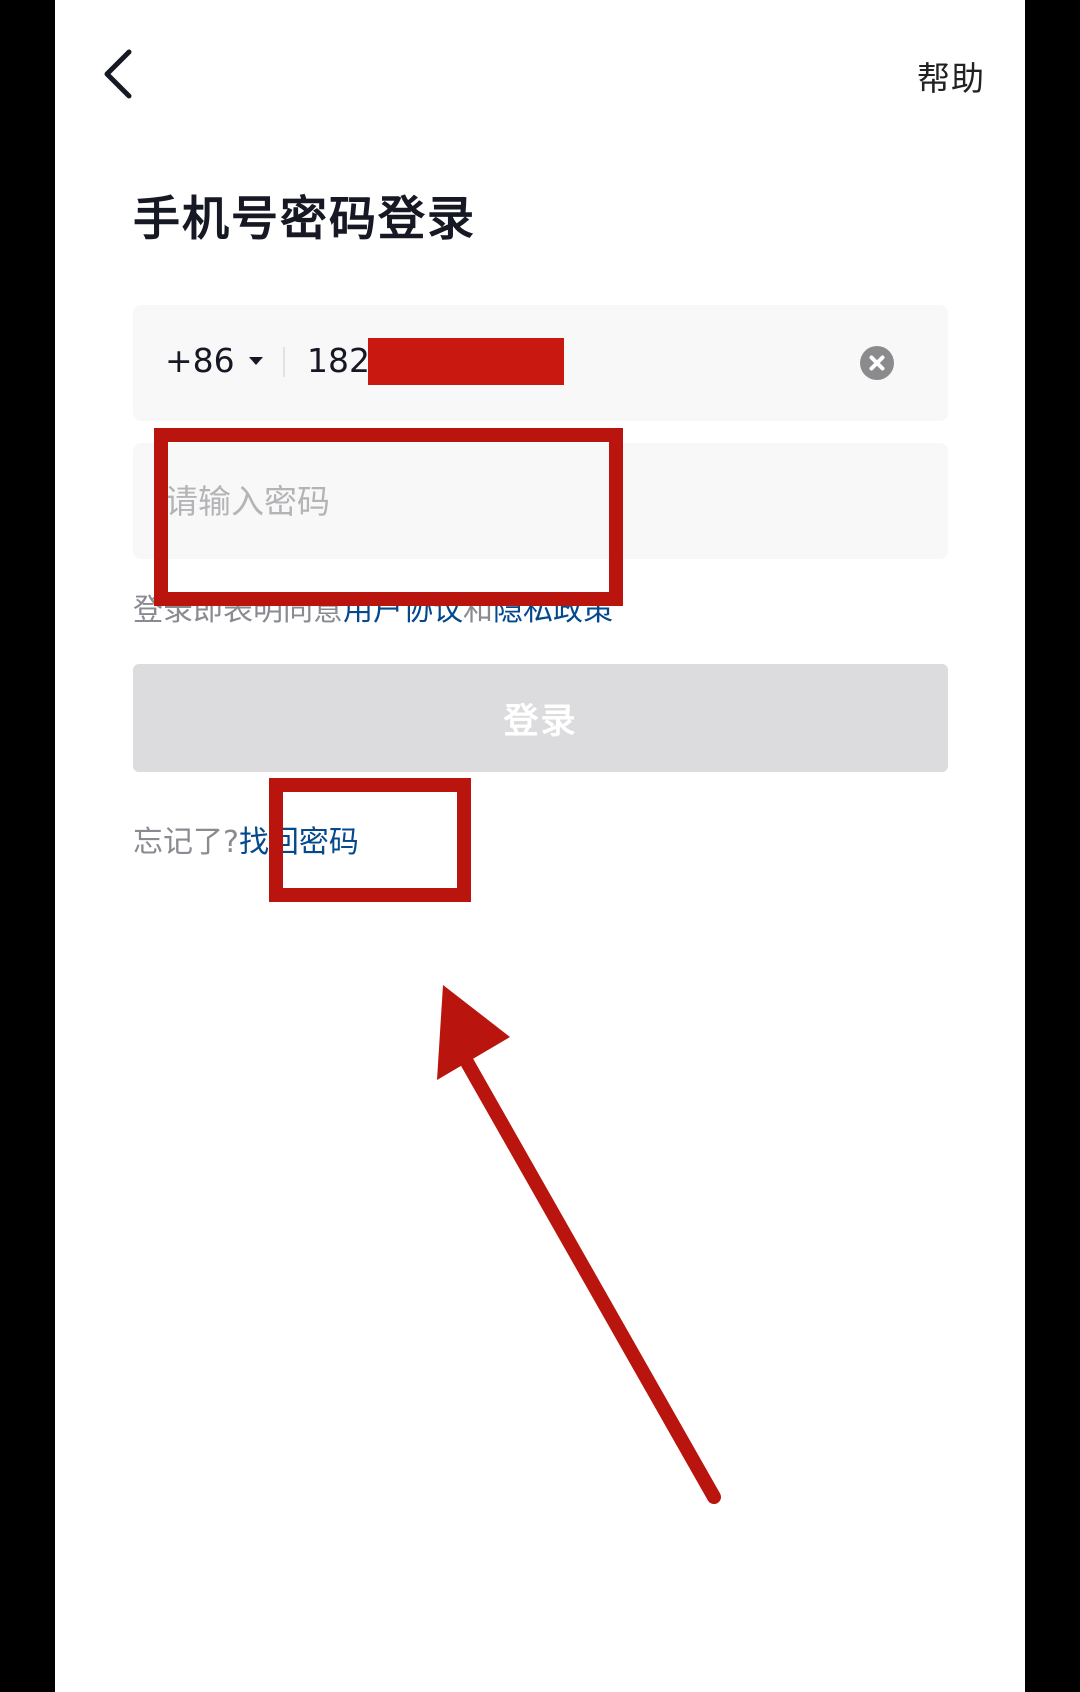  Describe the element at coordinates (553, 610) in the screenshot. I see `privacy-policy-link: 隐私政策` at that location.